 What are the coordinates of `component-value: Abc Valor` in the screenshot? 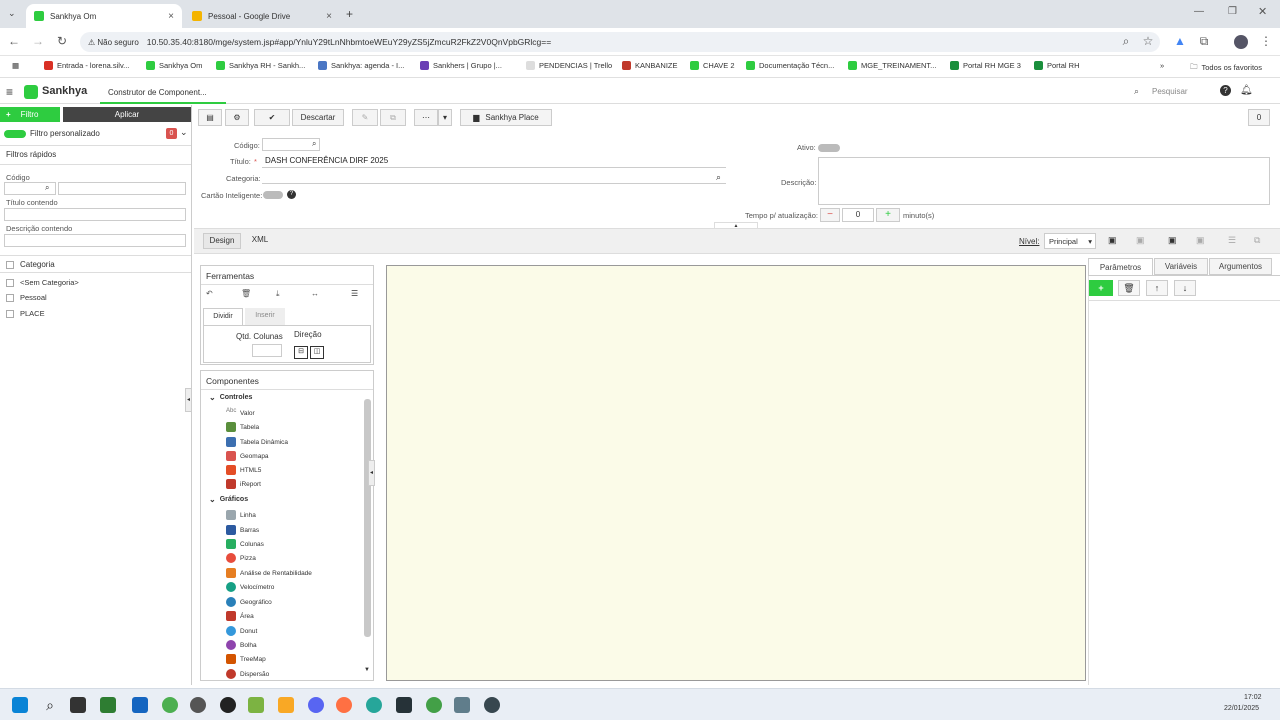 It's located at (240, 413).